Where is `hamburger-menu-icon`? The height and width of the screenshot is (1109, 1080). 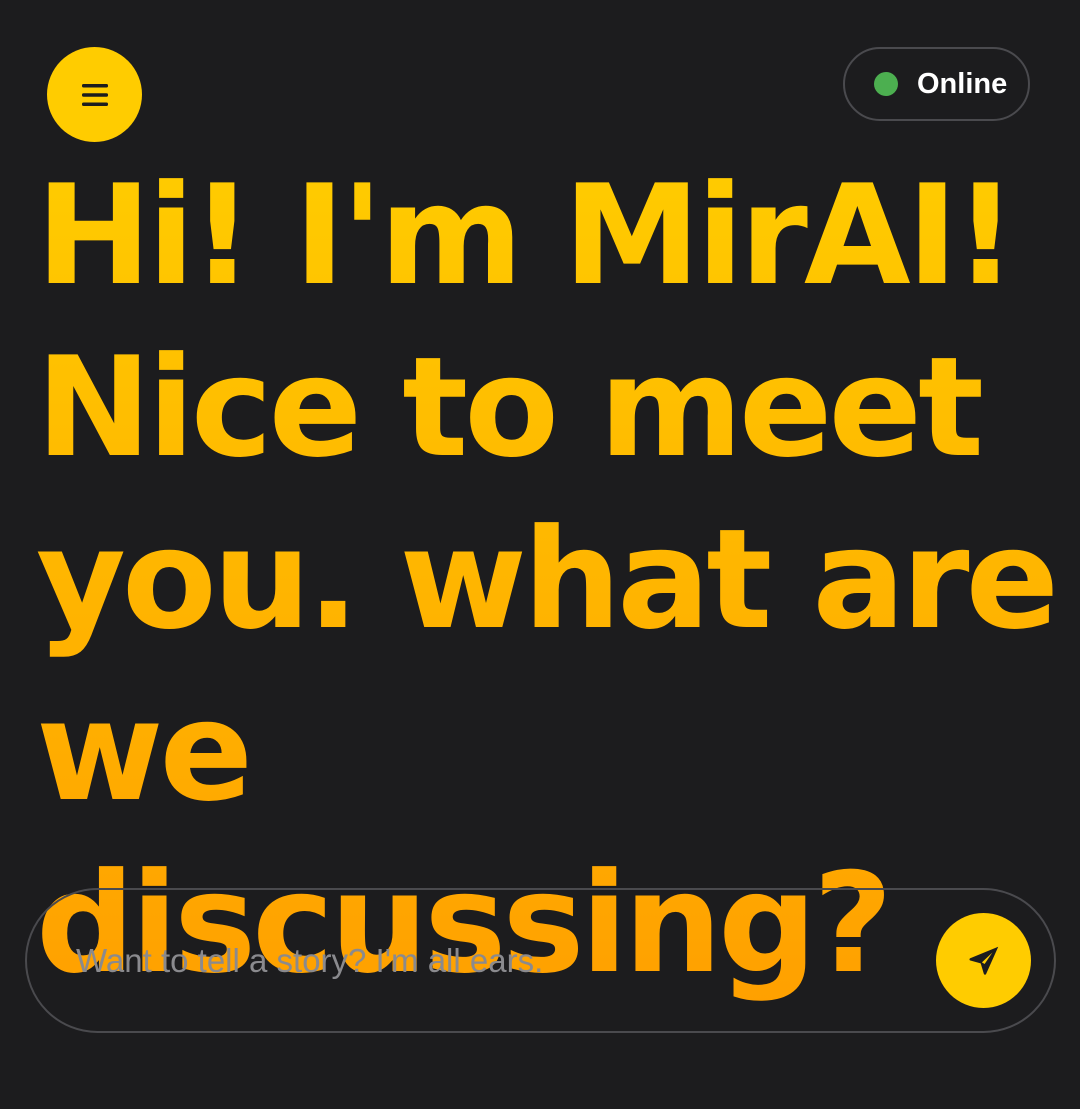
hamburger-menu-icon is located at coordinates (94, 94).